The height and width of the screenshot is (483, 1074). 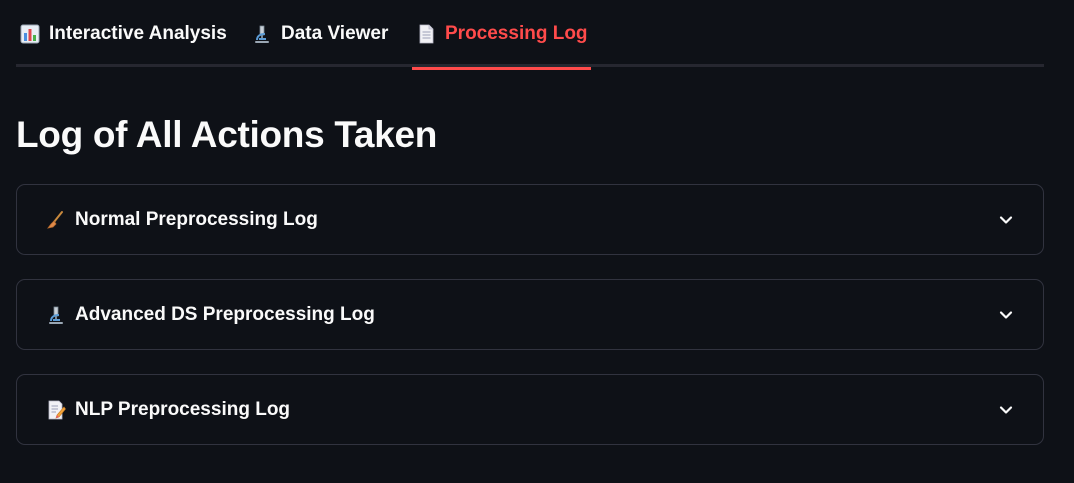 I want to click on expander-advanced-ds-preprocessing-log: Advanced DS Preprocessing Log, so click(x=530, y=314).